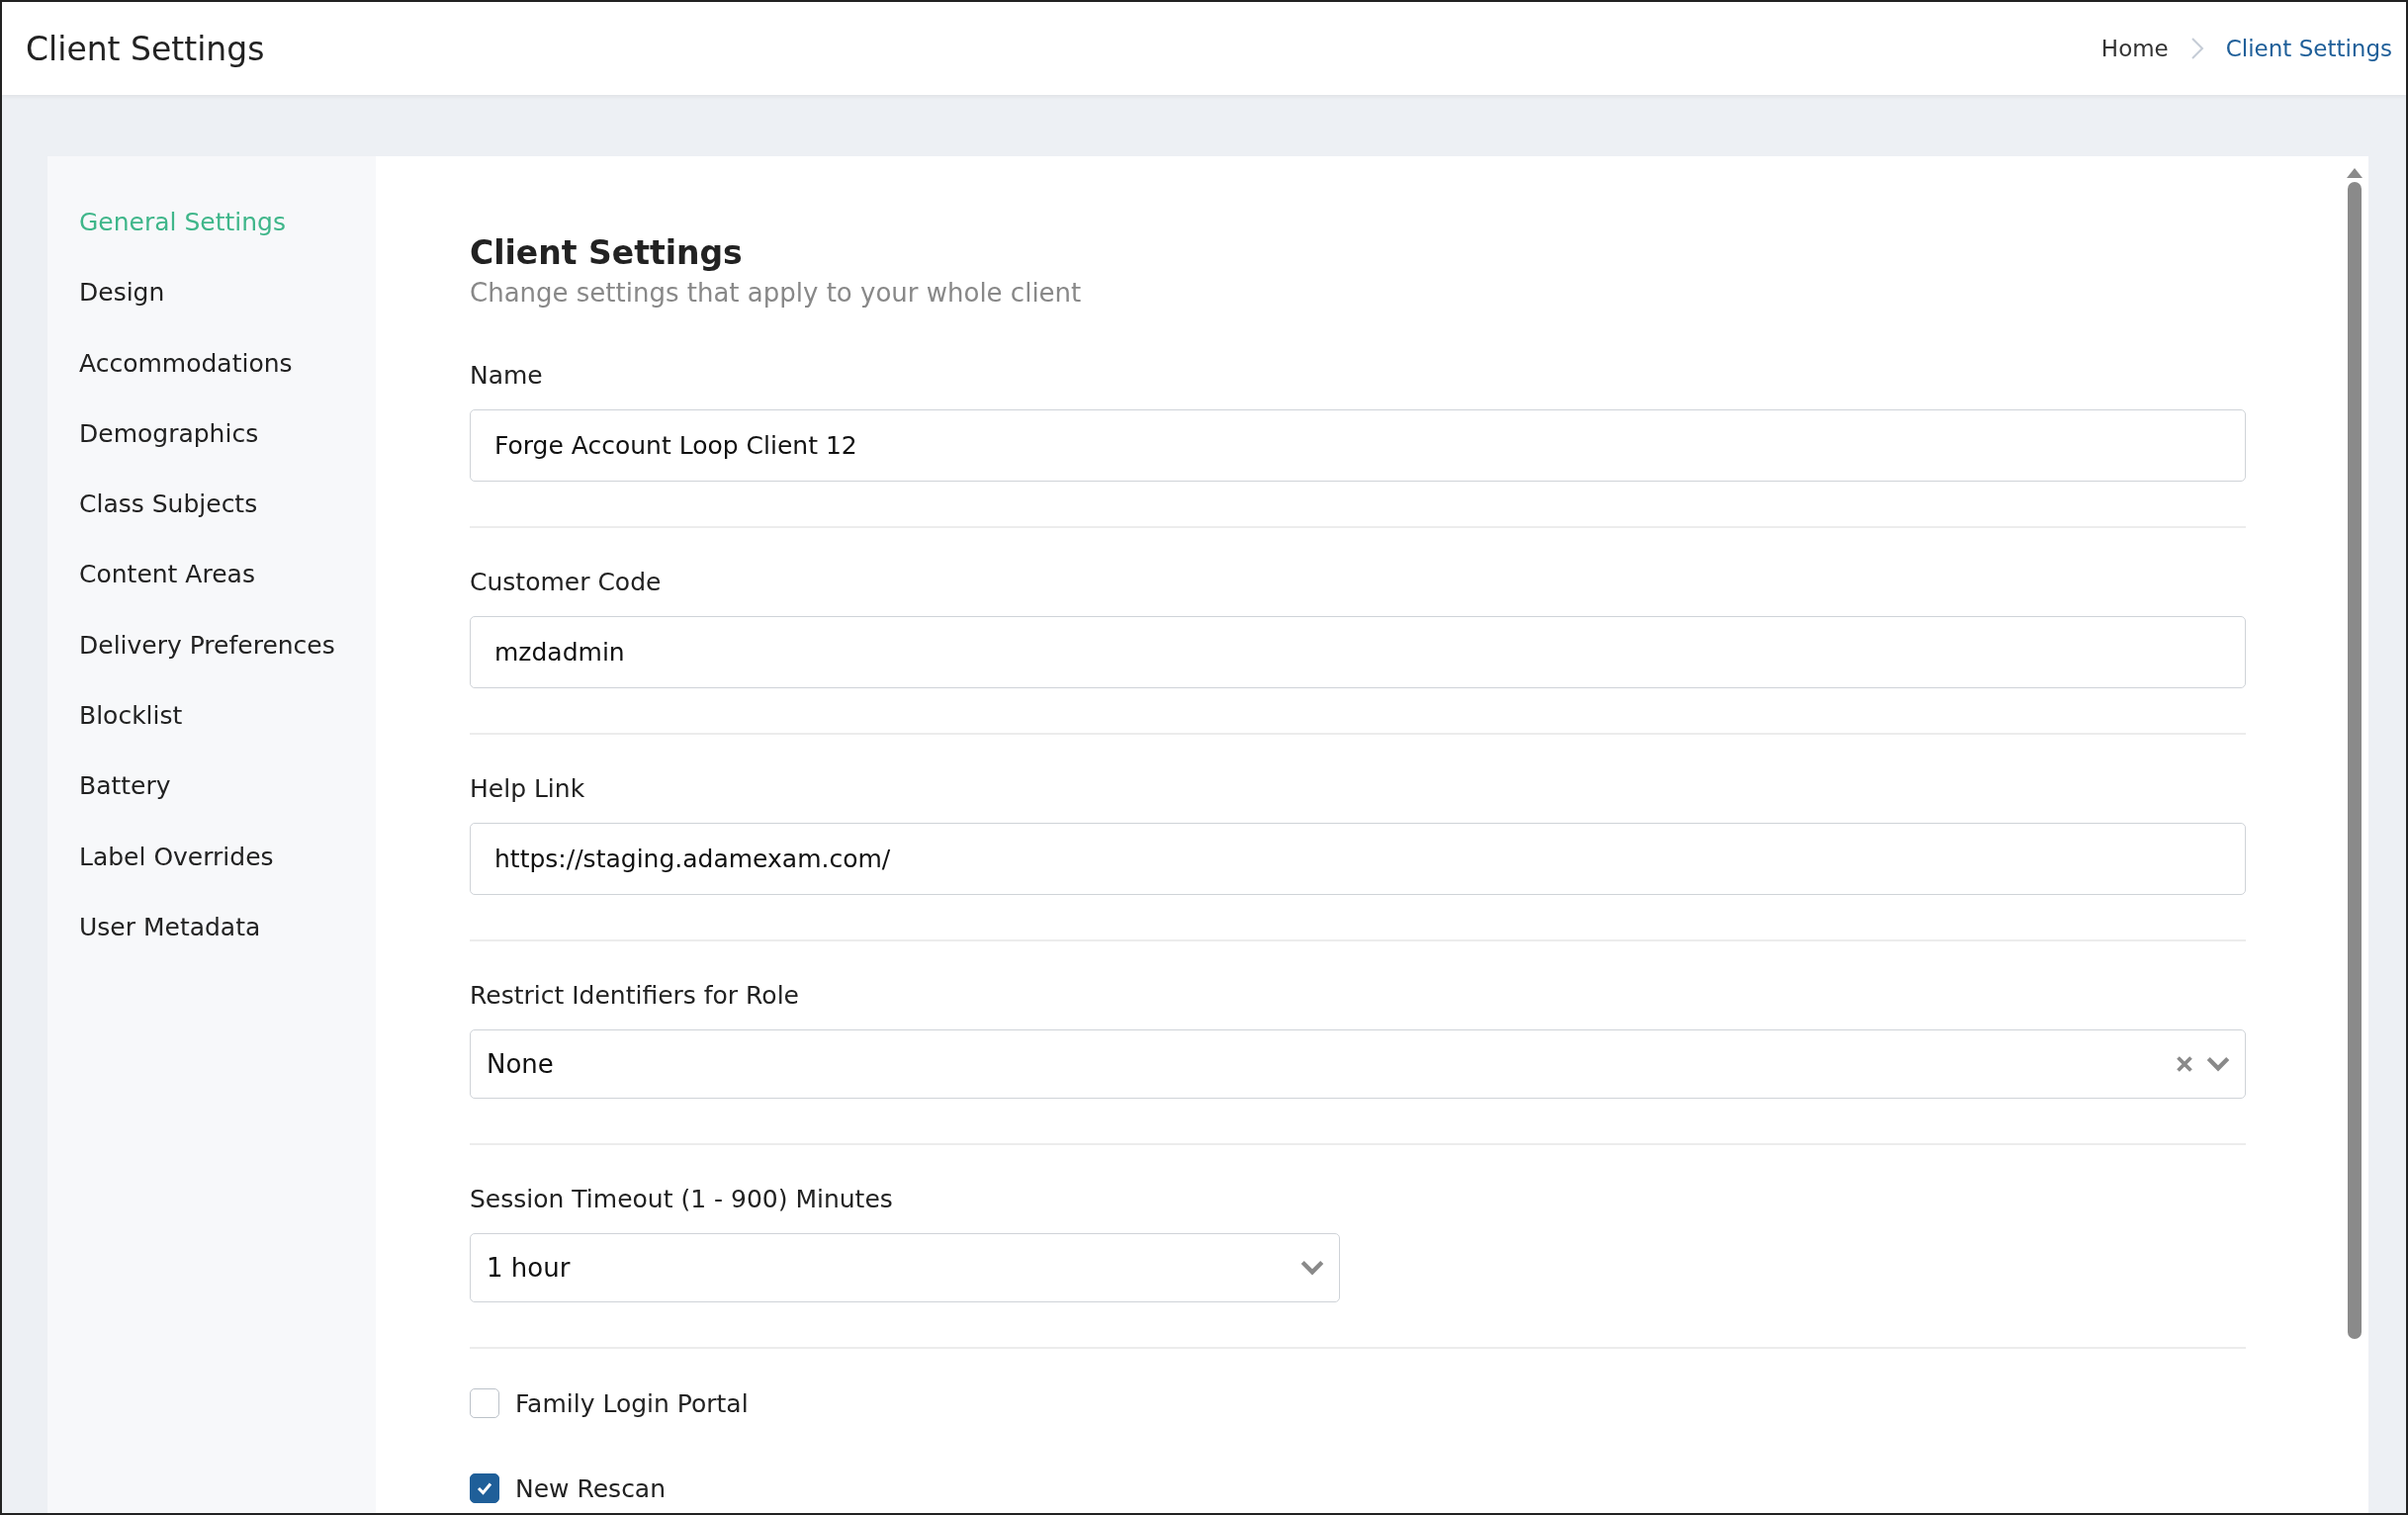 This screenshot has height=1515, width=2408. Describe the element at coordinates (168, 505) in the screenshot. I see `sidebar-item: Class Subjects` at that location.